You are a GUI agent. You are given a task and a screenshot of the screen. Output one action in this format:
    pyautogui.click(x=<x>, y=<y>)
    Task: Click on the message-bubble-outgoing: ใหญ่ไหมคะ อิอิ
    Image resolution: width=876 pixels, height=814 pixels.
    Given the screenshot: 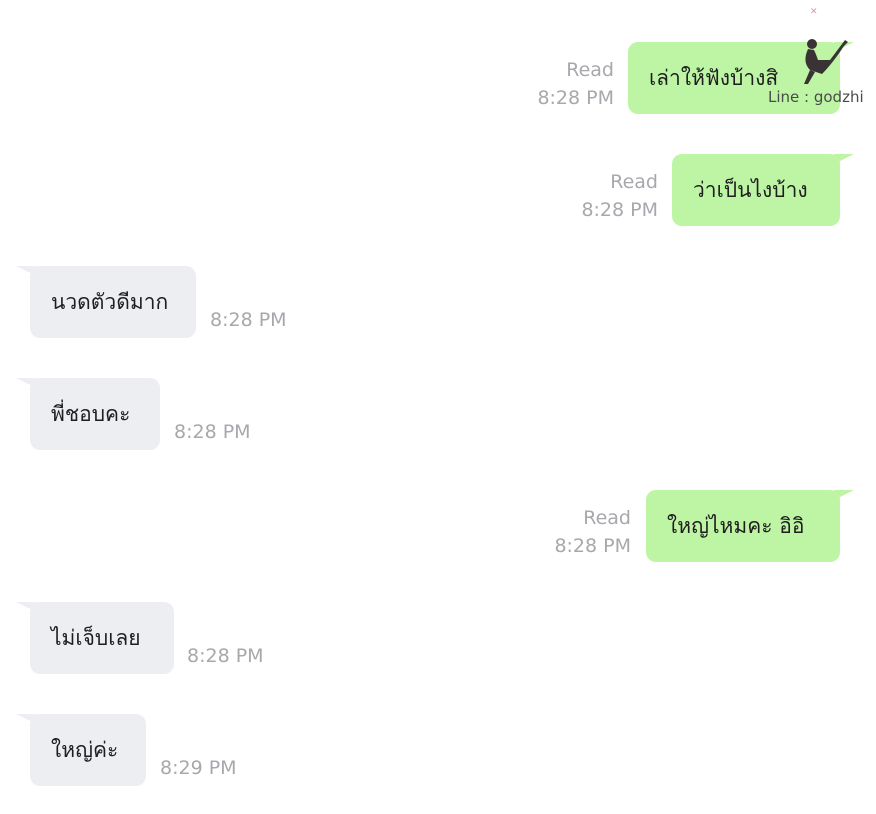 What is the action you would take?
    pyautogui.click(x=750, y=526)
    